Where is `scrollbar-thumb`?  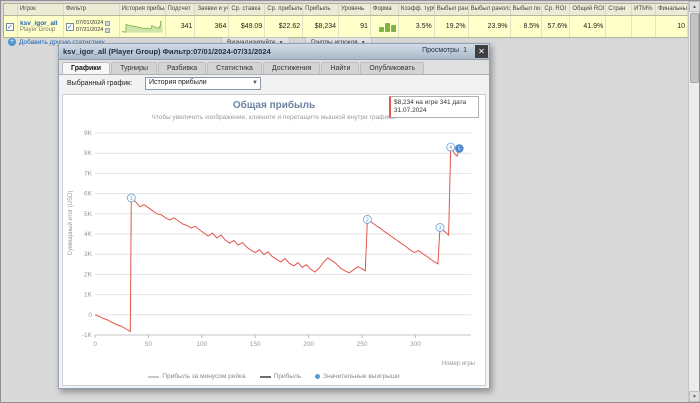 scrollbar-thumb is located at coordinates (694, 48).